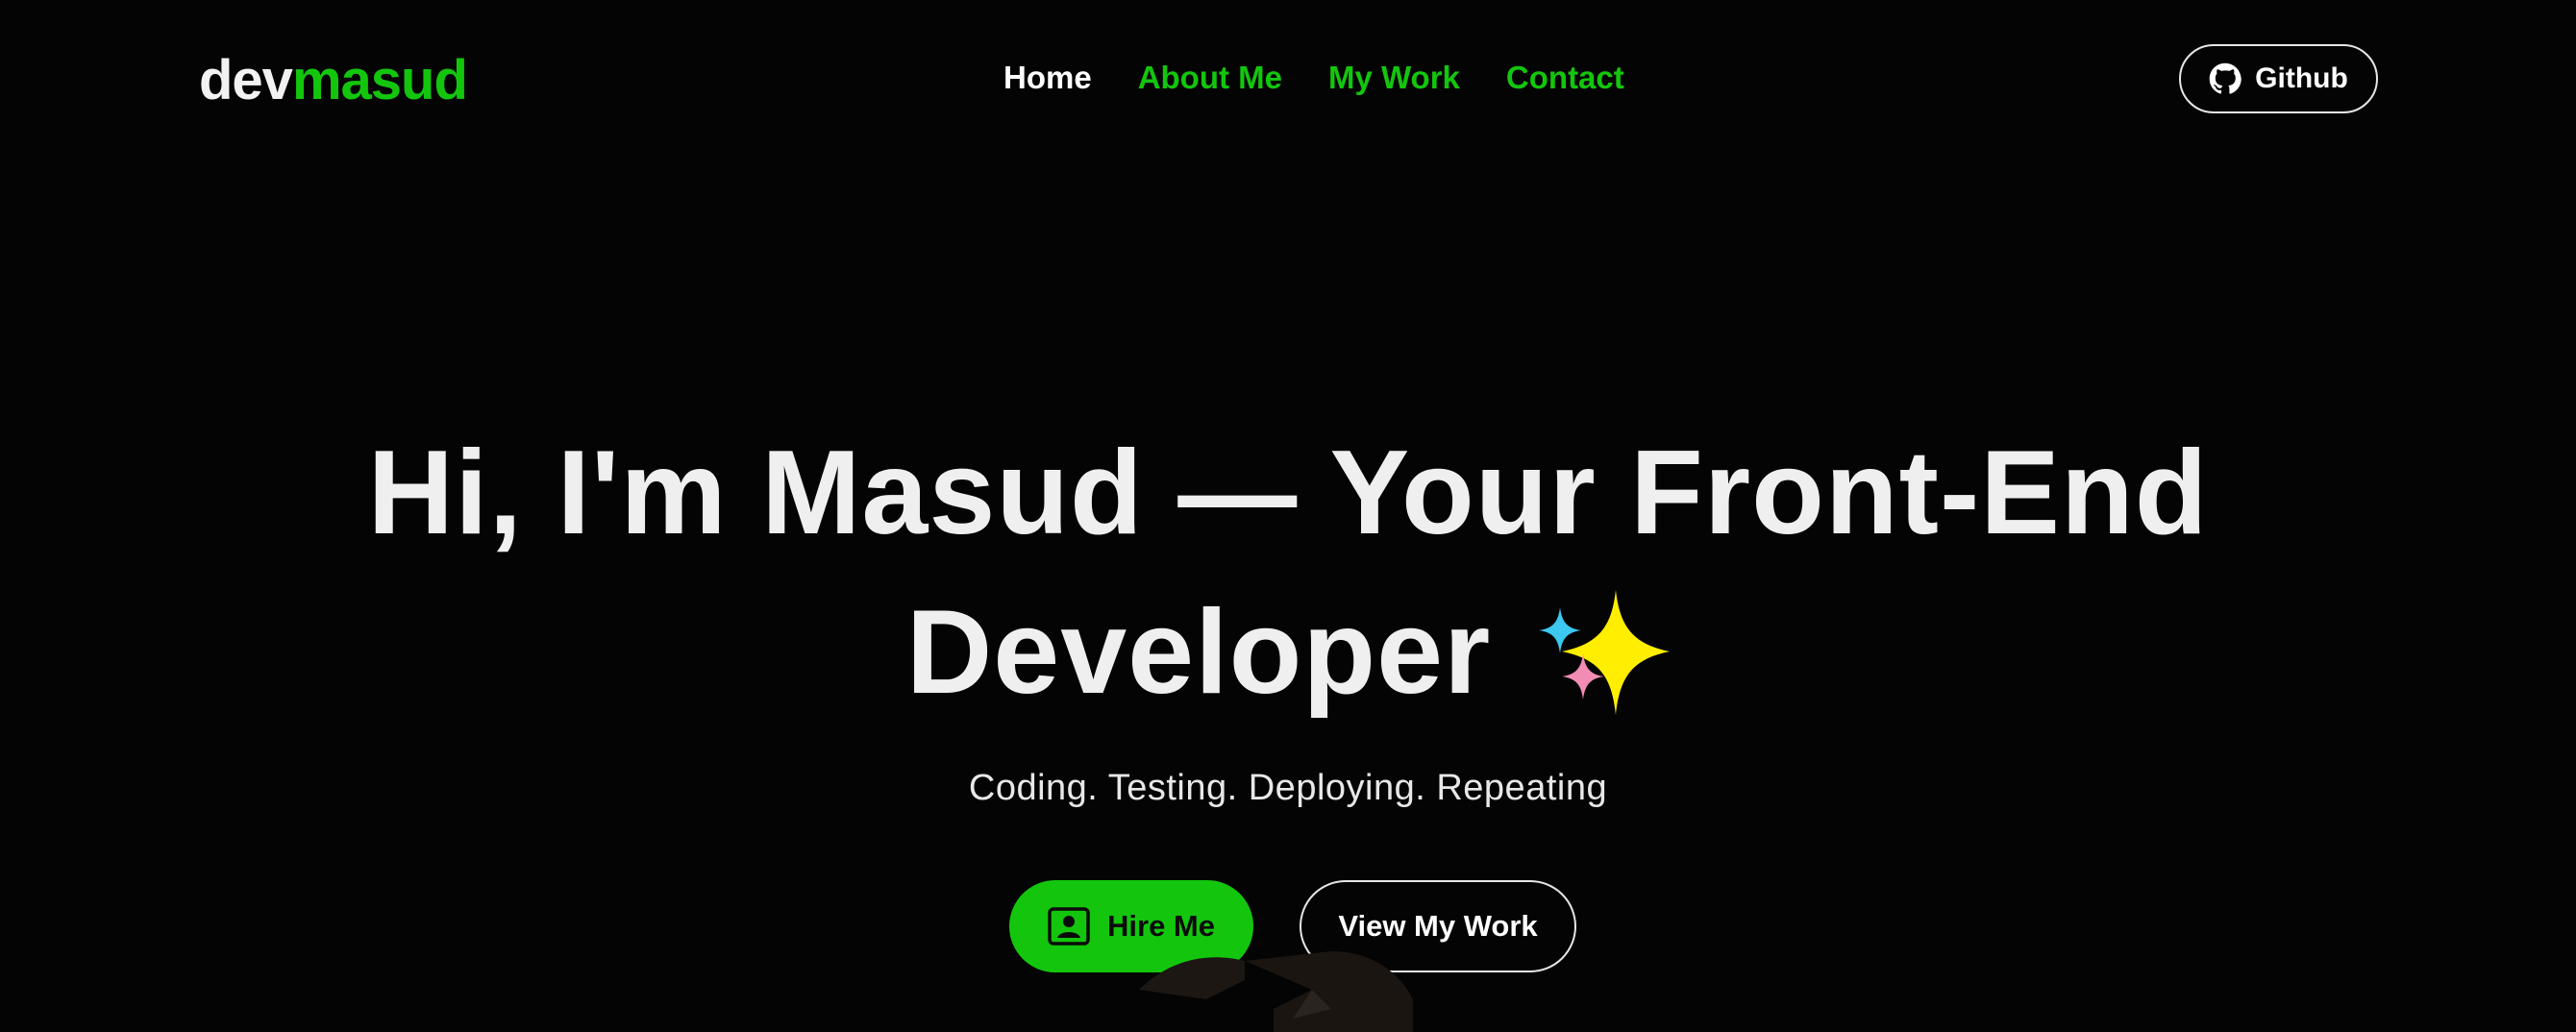  I want to click on nav-about-me: About Me, so click(1210, 78).